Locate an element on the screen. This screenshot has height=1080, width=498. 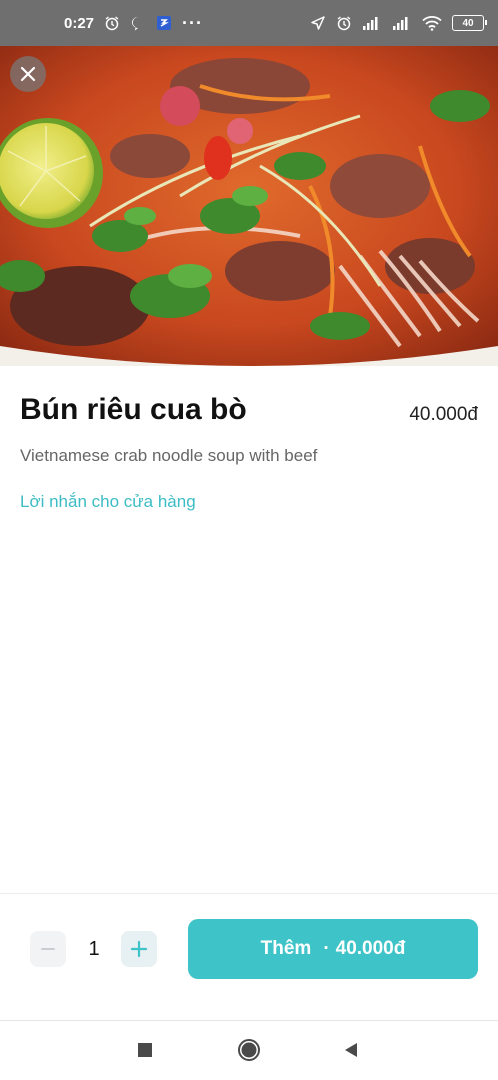
quantity-value: 1 is located at coordinates (94, 948).